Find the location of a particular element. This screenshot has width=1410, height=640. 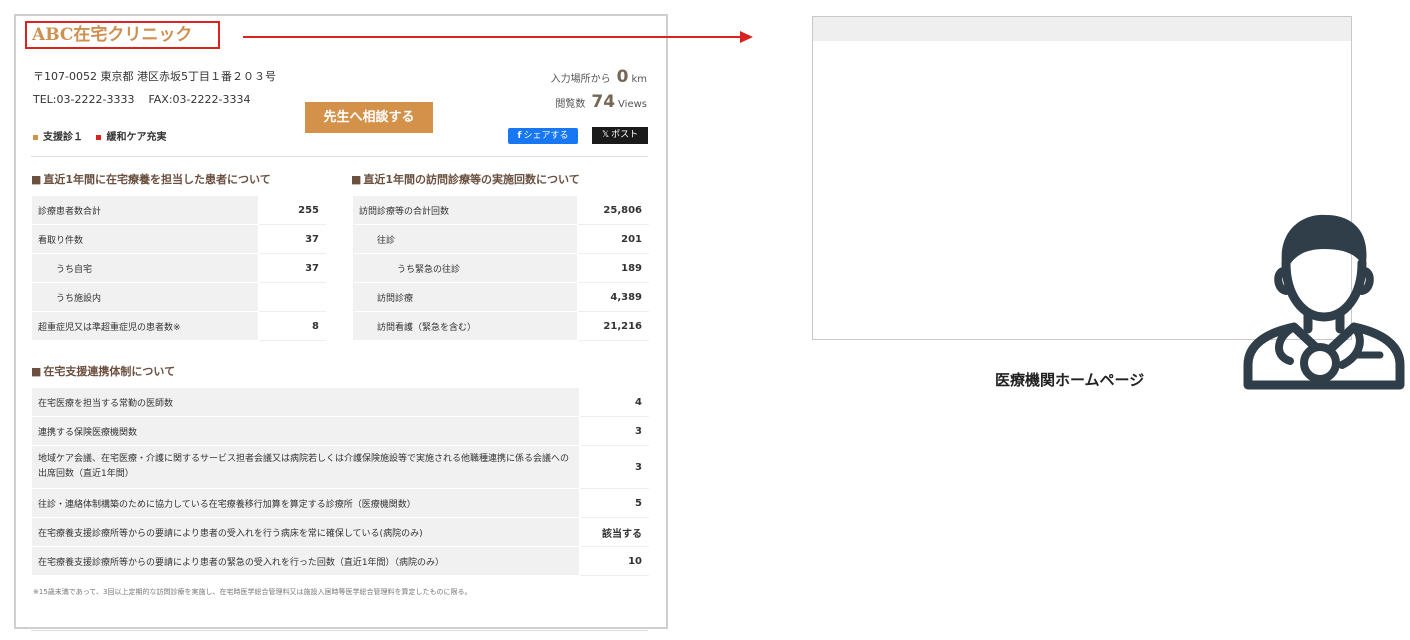

x-logo-icon: 𝕏 is located at coordinates (605, 135).